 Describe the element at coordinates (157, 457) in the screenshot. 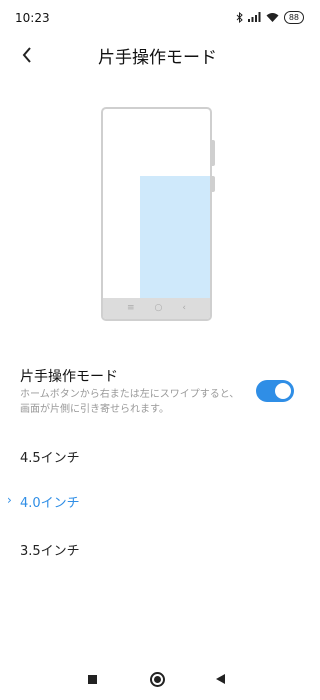

I see `size-option-4-5: 4.5インチ` at that location.